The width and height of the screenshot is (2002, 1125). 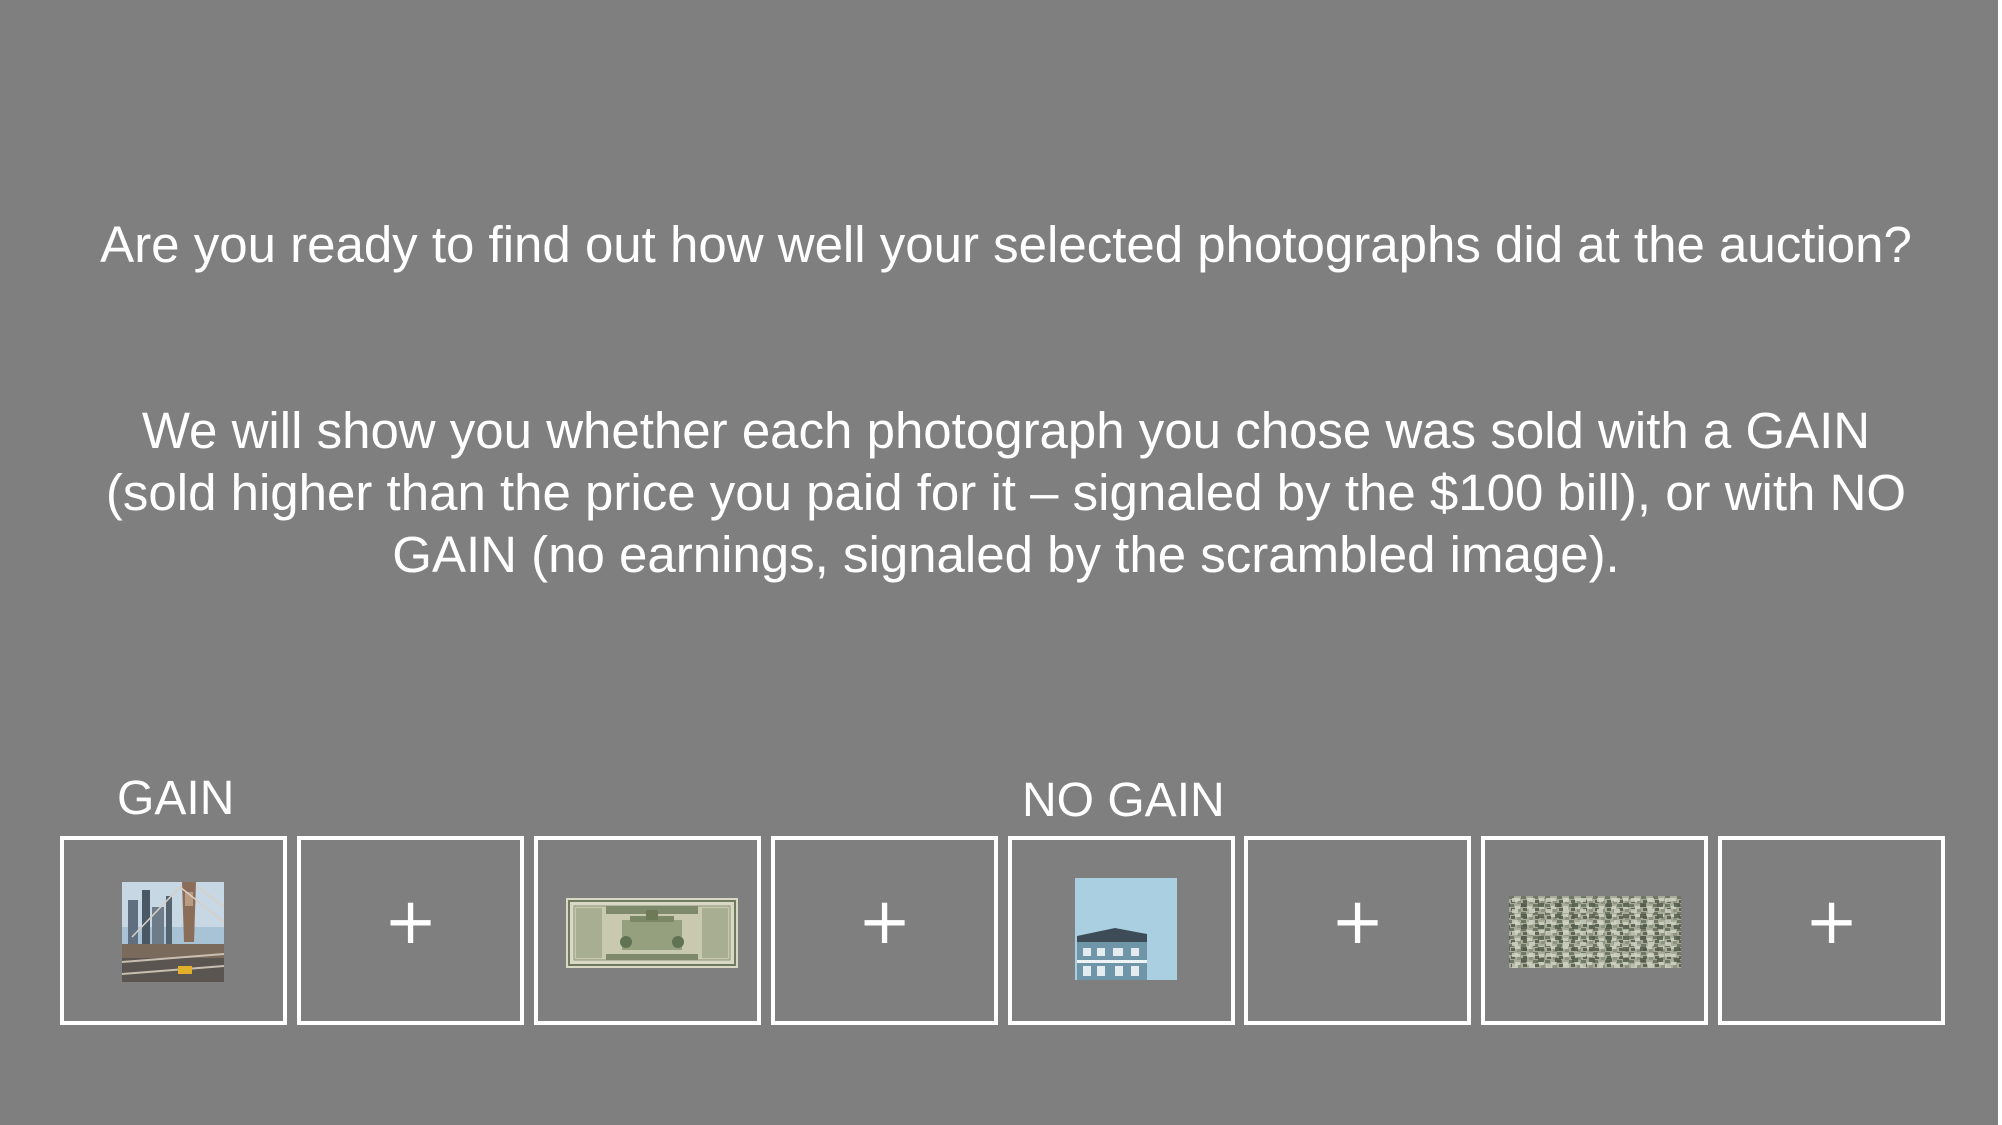 I want to click on trial-frame-4: +, so click(x=884, y=930).